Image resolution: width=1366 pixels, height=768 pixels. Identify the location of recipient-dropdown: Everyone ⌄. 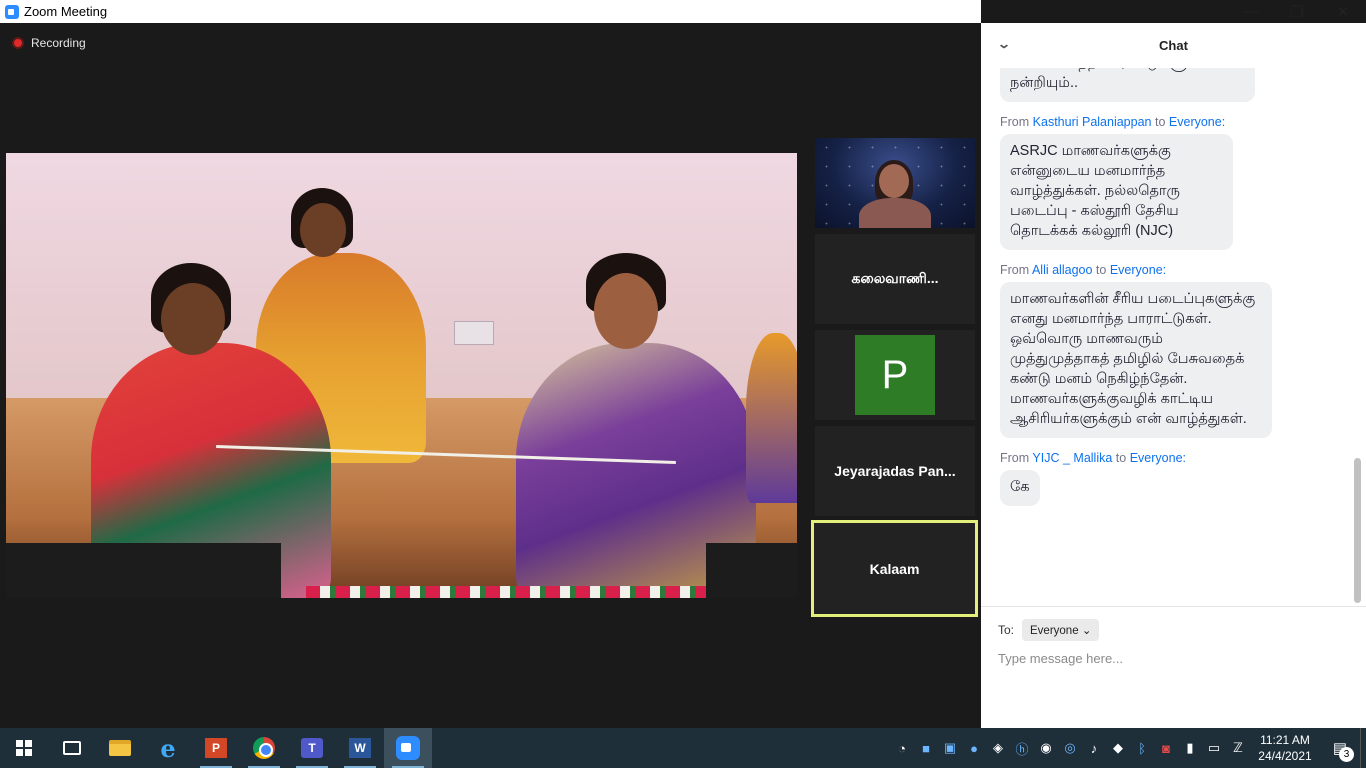
(1061, 630).